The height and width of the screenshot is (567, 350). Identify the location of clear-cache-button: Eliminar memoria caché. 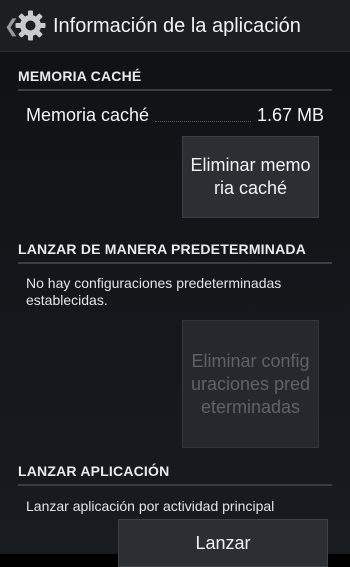
(250, 177).